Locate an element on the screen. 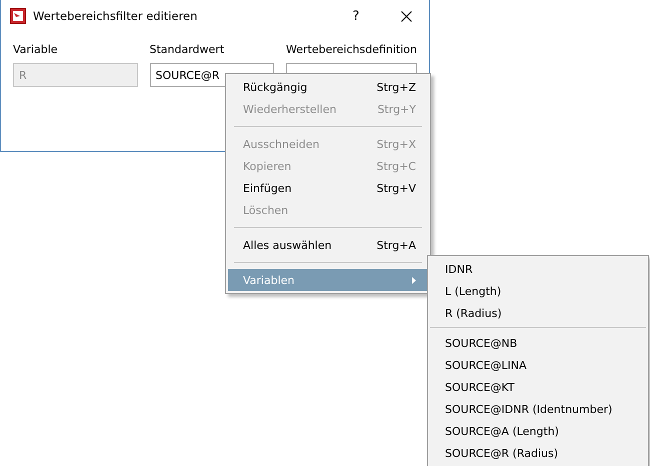  menu-item: SOURCE@LINA is located at coordinates (538, 365).